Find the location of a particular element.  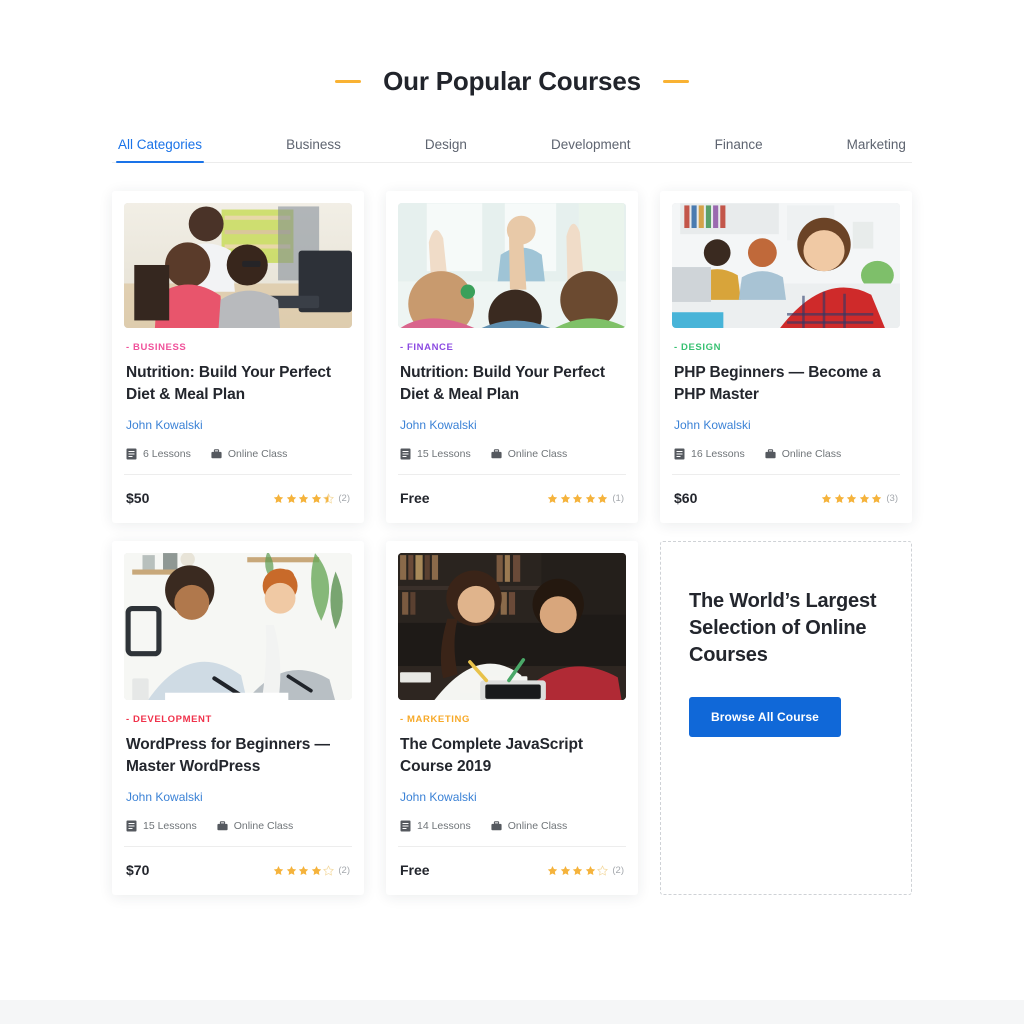

accent-dash-right is located at coordinates (675, 81).